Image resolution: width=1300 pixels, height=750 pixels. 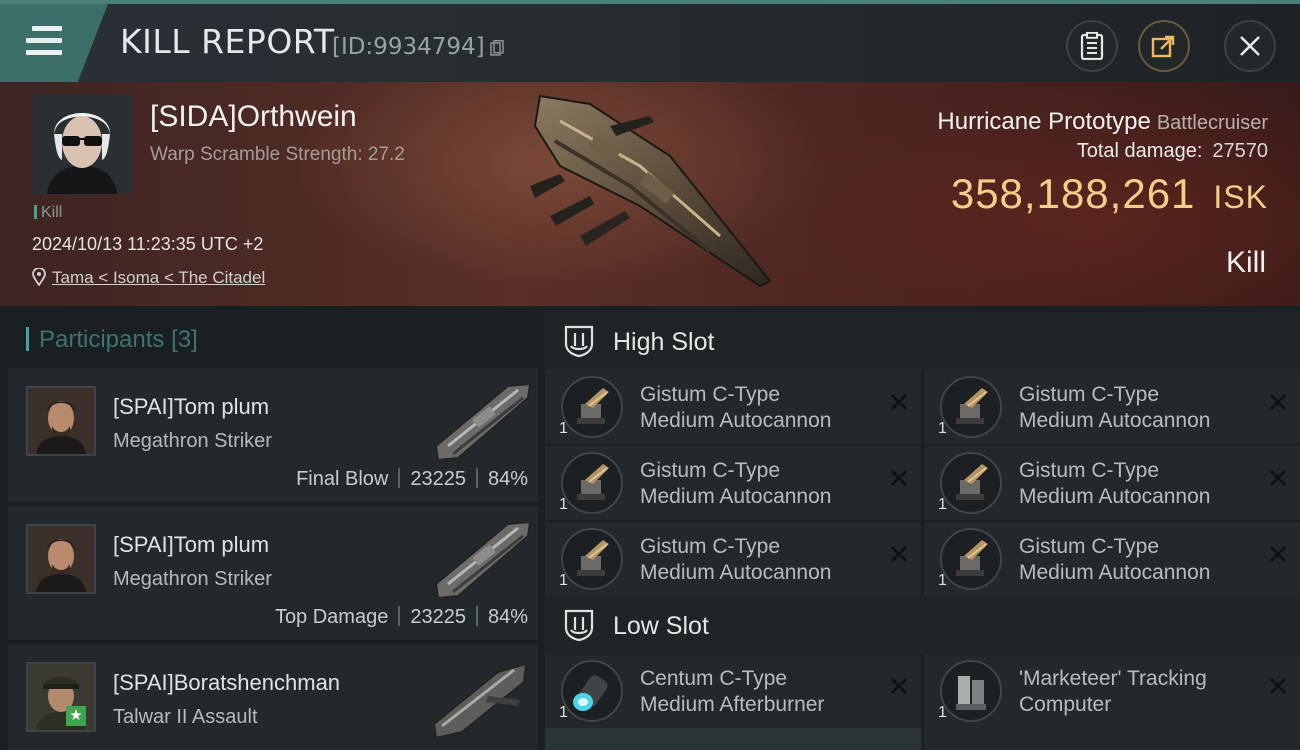 What do you see at coordinates (148, 244) in the screenshot?
I see `kill-datetime: 2024/10/13 11:23:35 UTC +2` at bounding box center [148, 244].